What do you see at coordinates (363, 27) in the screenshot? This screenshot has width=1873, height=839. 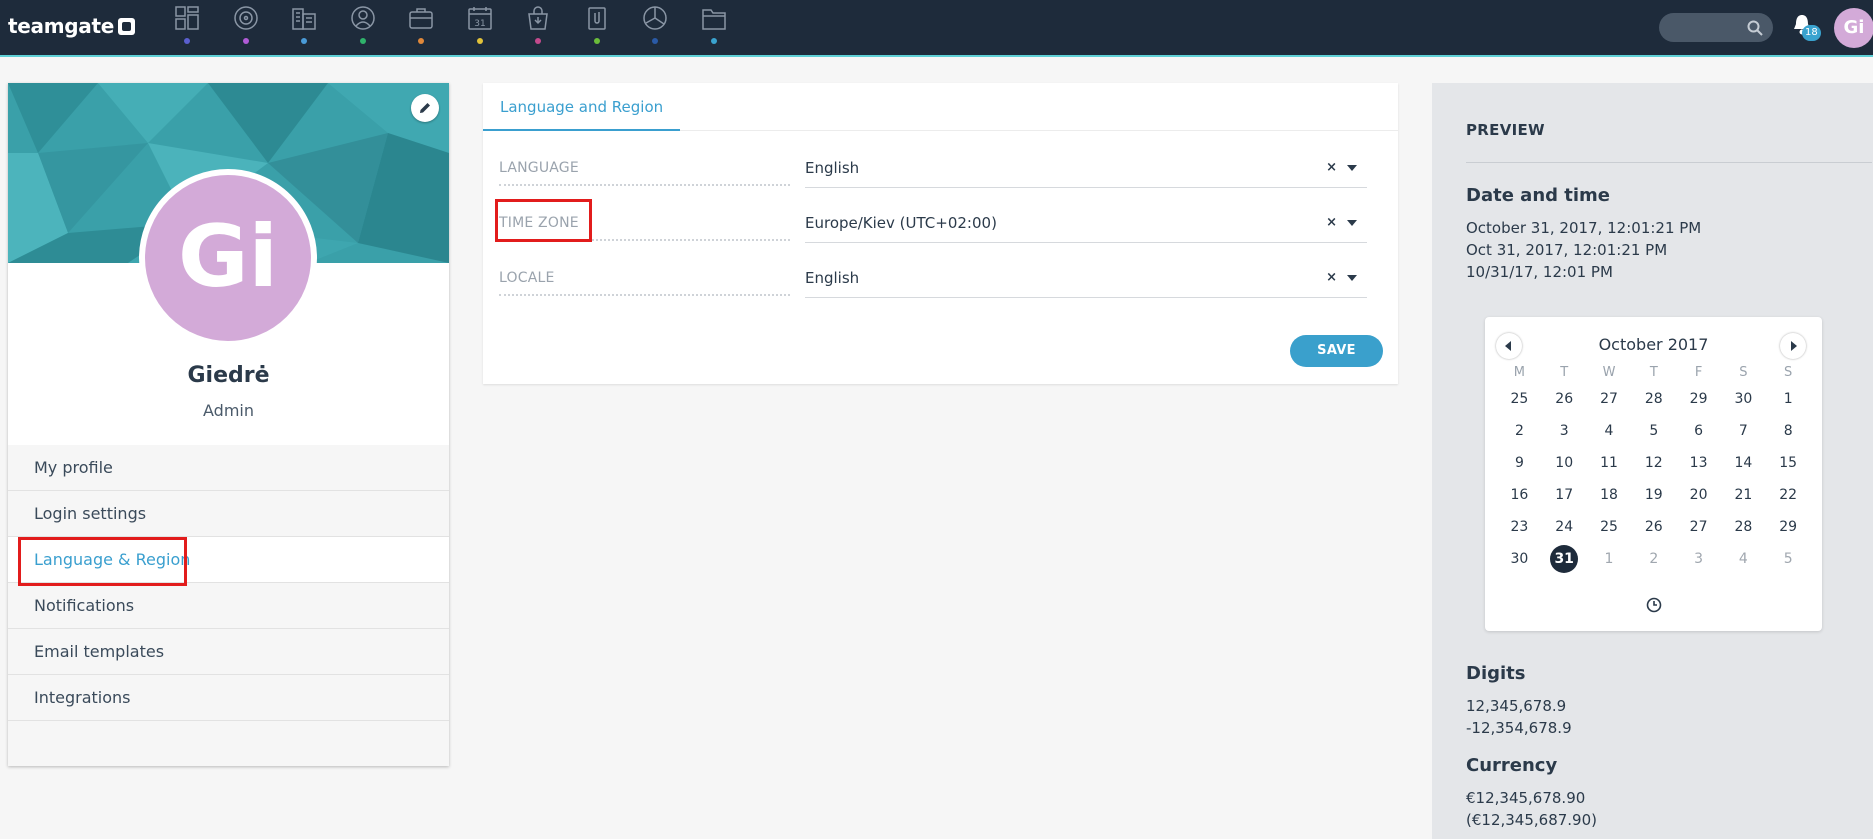 I see `nav-contacts` at bounding box center [363, 27].